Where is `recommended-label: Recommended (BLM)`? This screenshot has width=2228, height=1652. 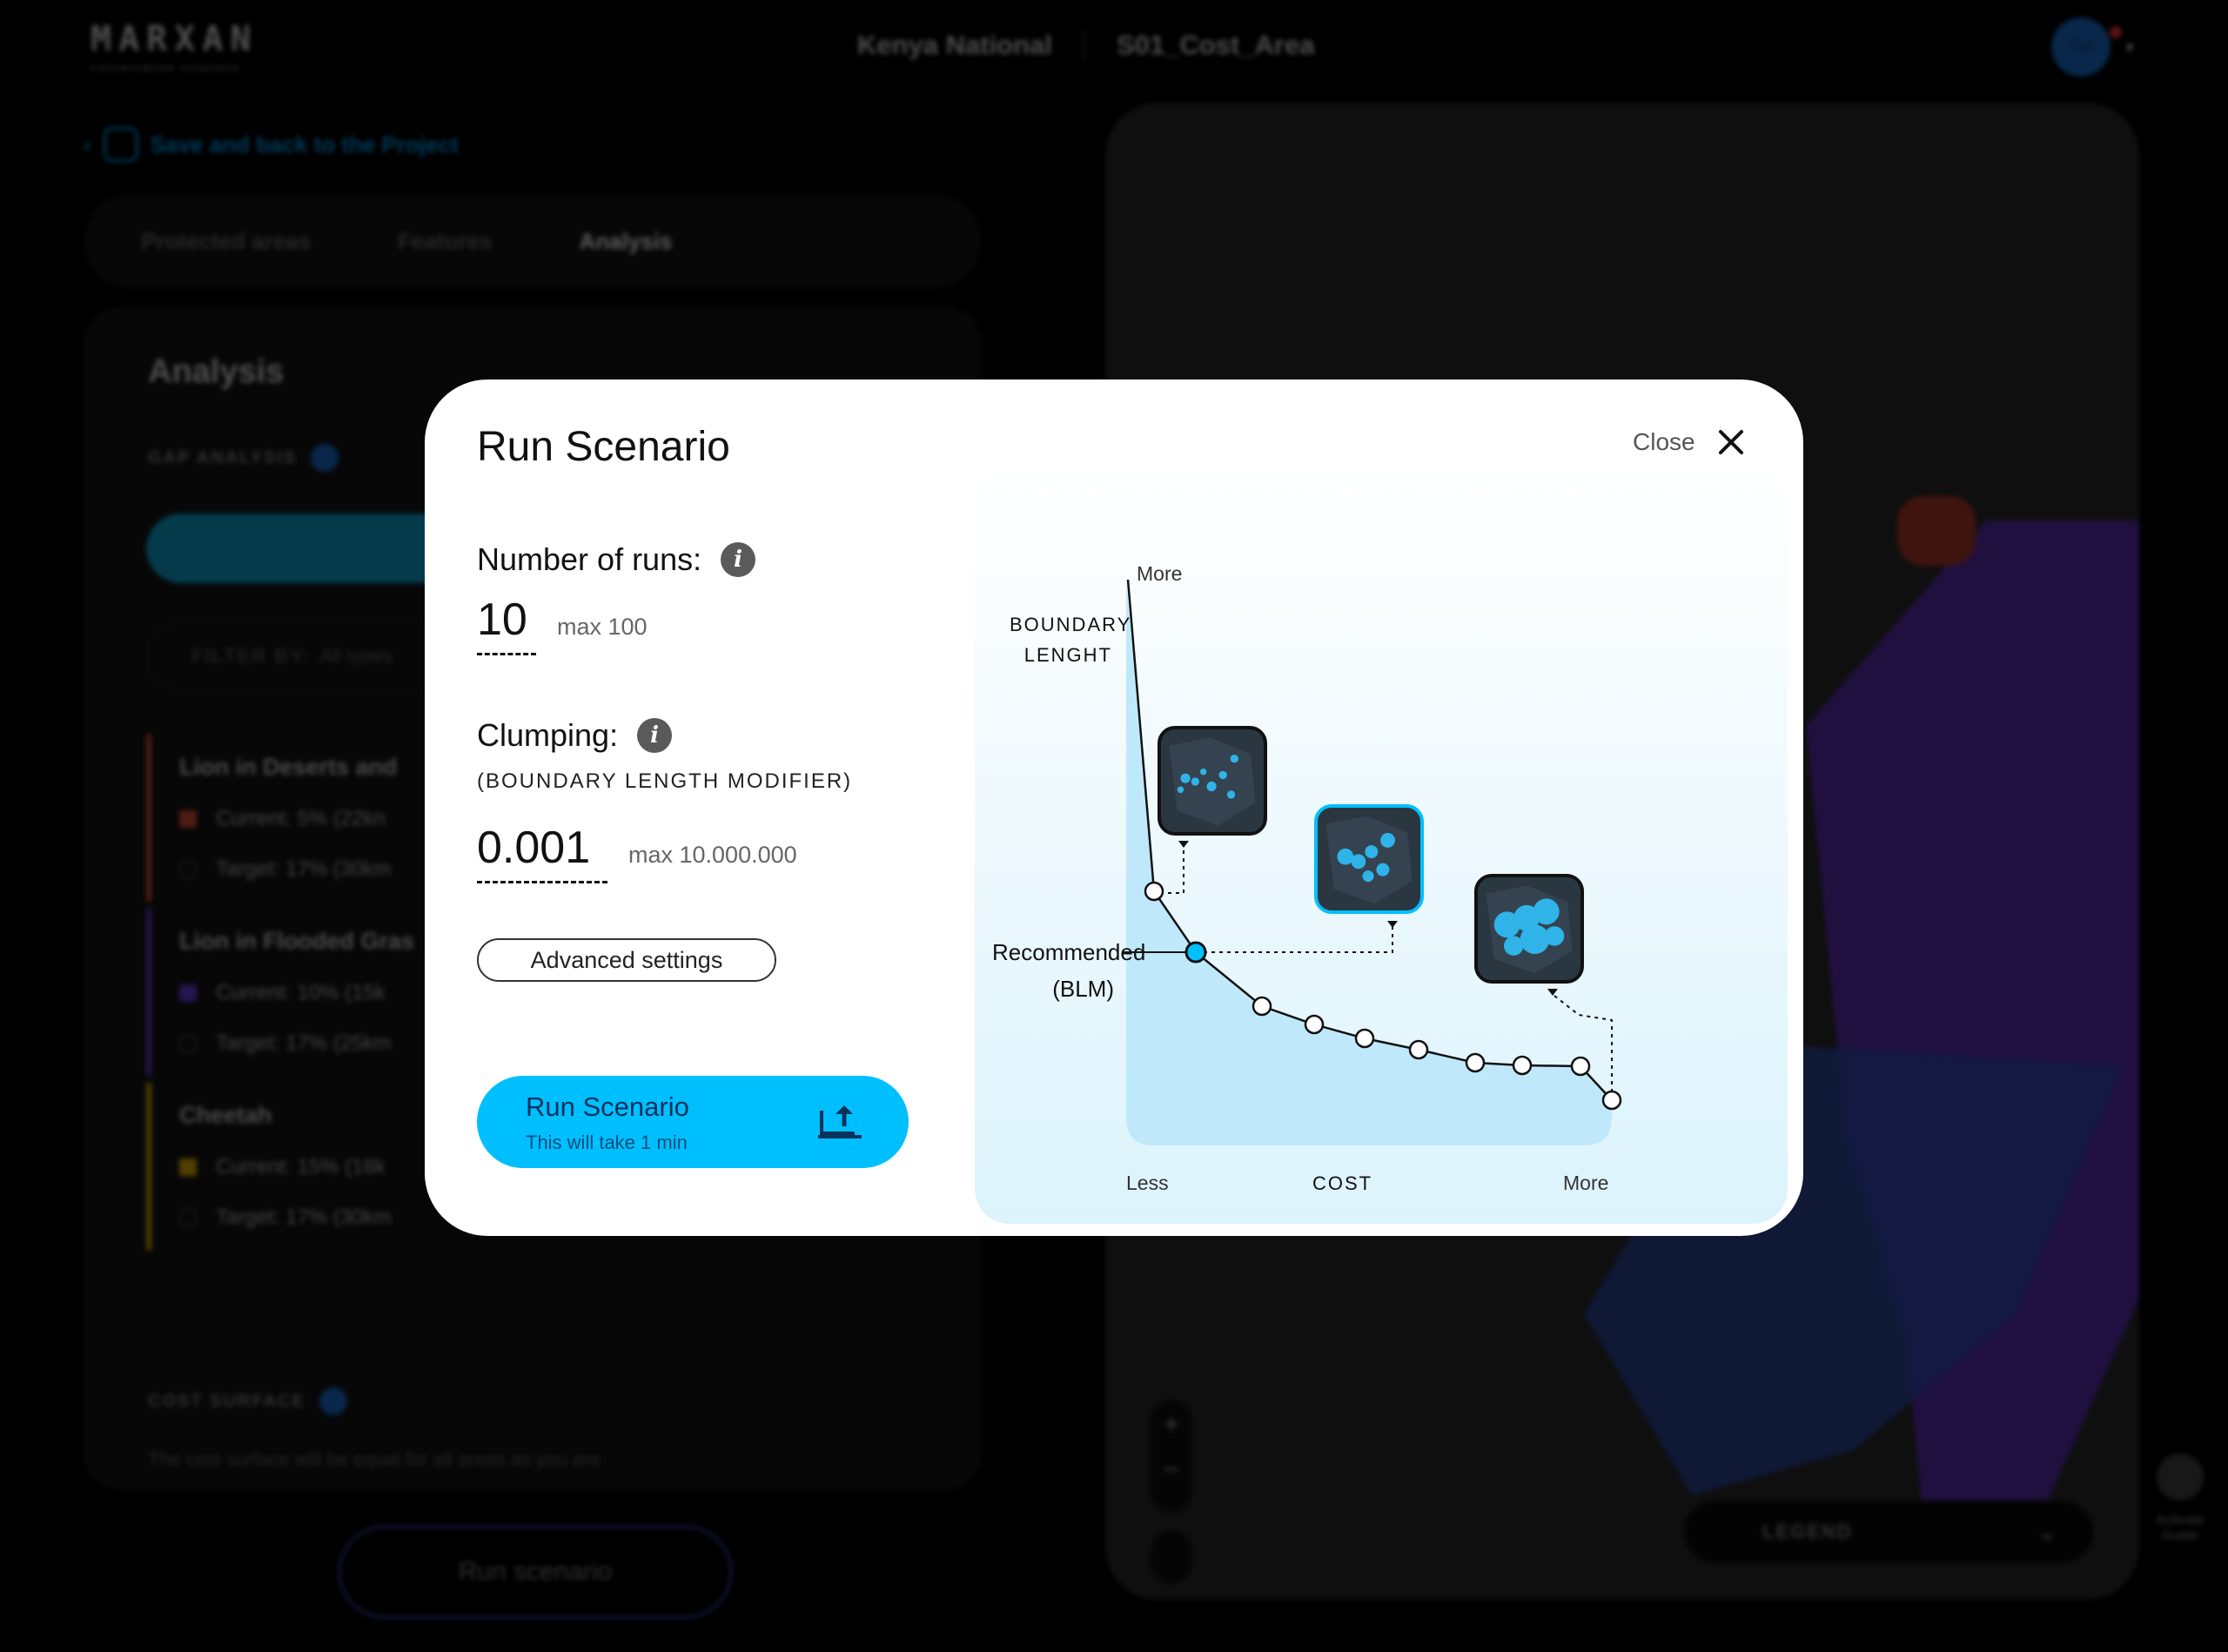
recommended-label: Recommended (BLM) is located at coordinates (1069, 971).